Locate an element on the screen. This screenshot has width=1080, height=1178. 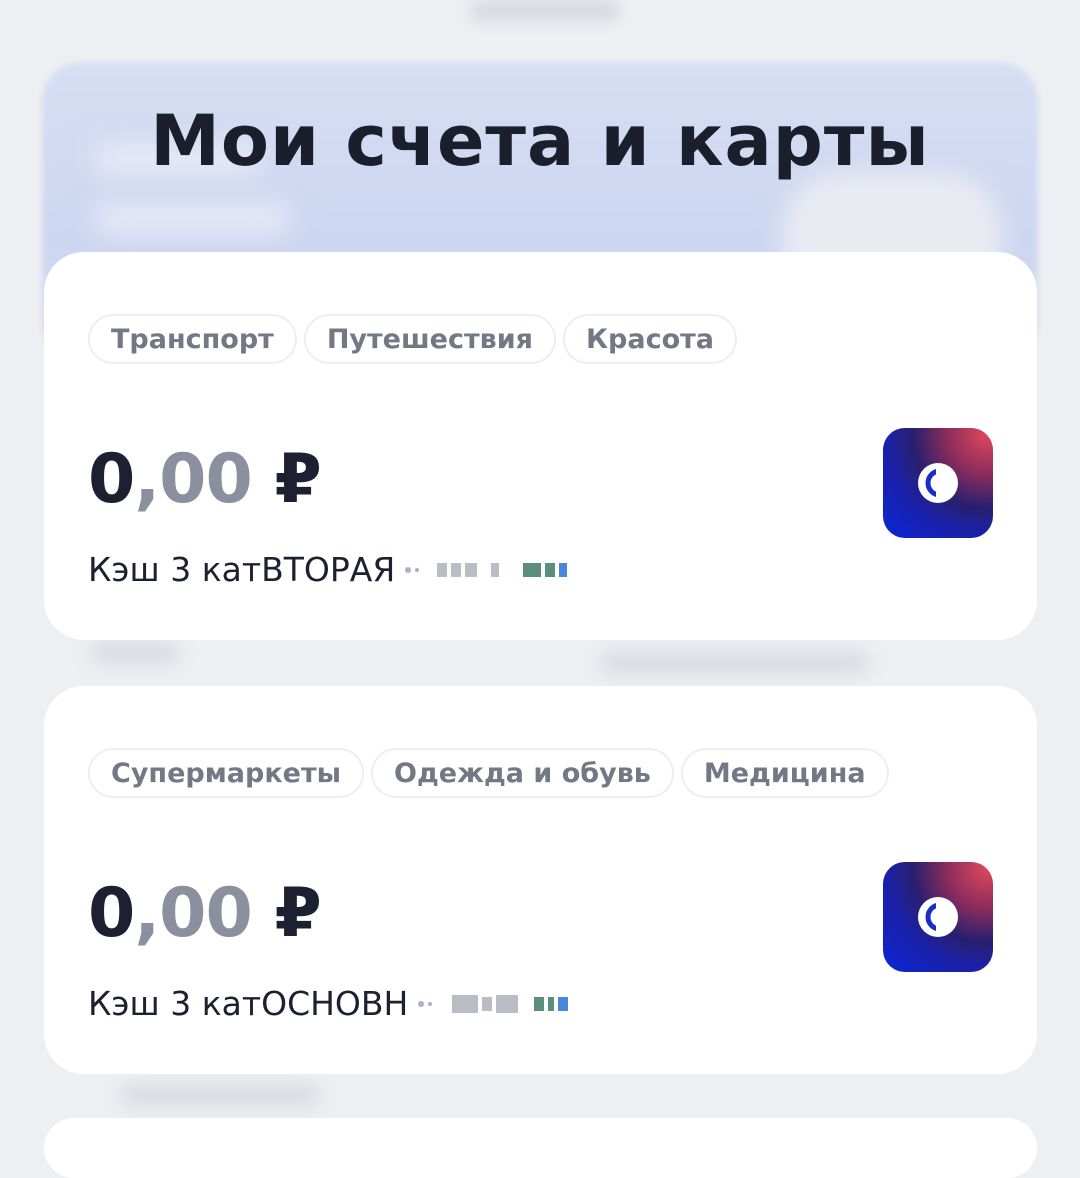
category-chip: Супермаркеты is located at coordinates (226, 773).